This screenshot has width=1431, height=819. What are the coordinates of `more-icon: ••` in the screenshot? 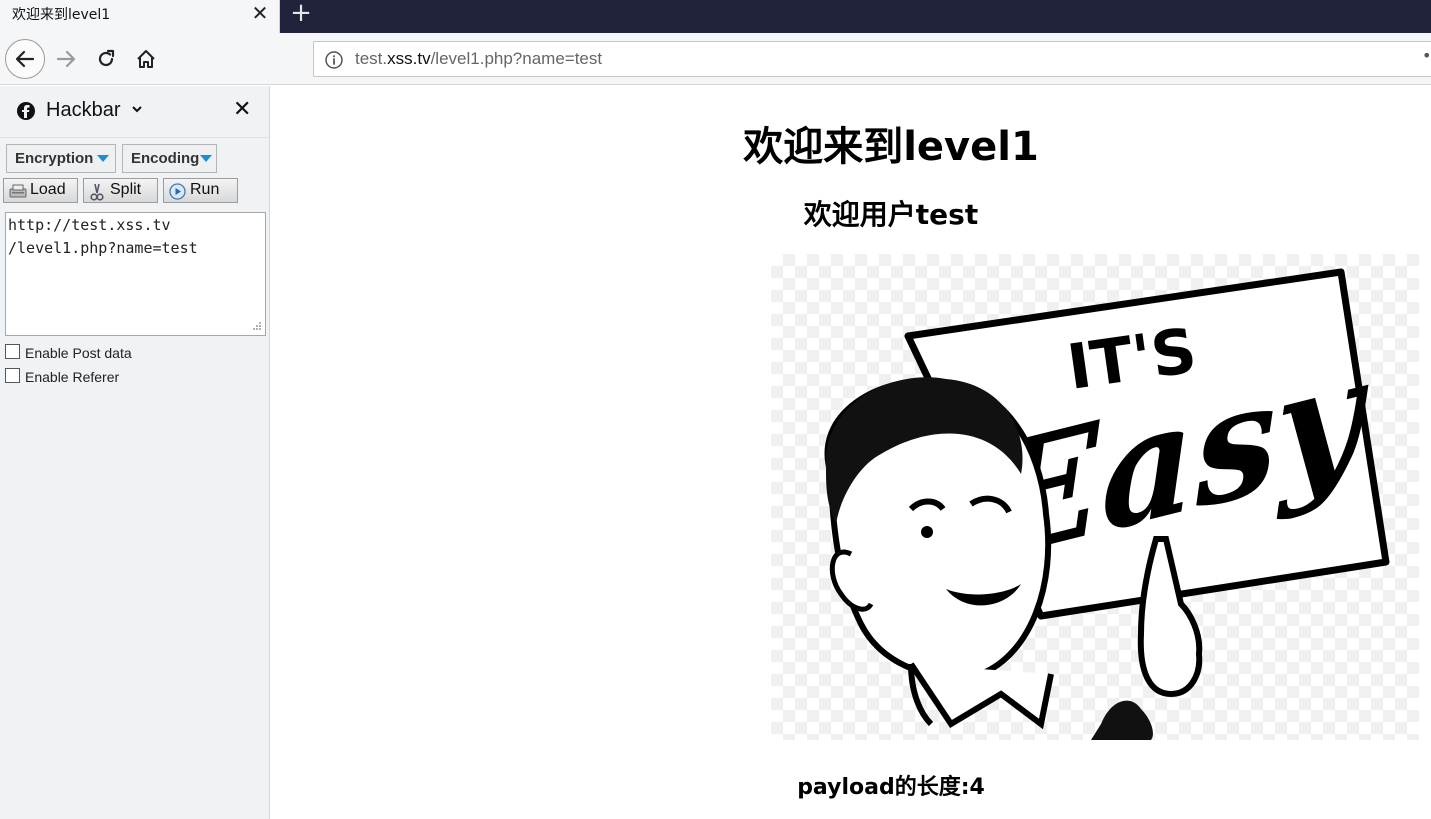 It's located at (1426, 55).